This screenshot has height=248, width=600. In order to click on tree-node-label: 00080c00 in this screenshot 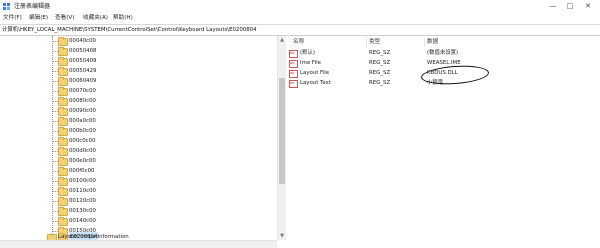, I will do `click(82, 101)`.